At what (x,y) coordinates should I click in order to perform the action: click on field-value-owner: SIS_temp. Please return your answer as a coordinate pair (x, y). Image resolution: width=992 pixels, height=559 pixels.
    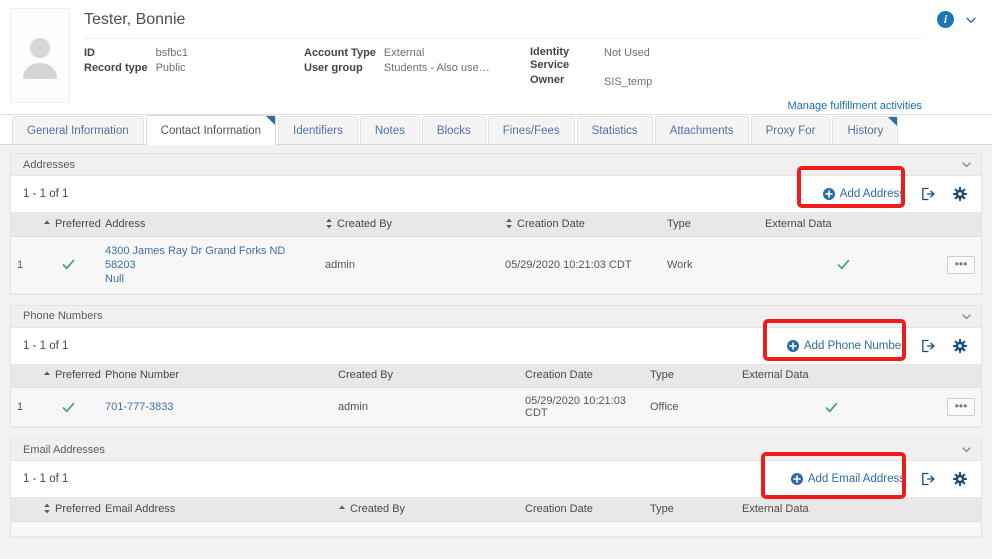
    Looking at the image, I should click on (628, 82).